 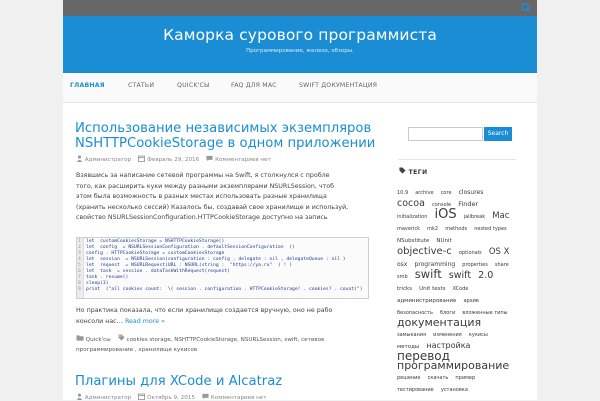 What do you see at coordinates (226, 350) in the screenshot?
I see `post-tags-continued: программирование , хранилище кукисов` at bounding box center [226, 350].